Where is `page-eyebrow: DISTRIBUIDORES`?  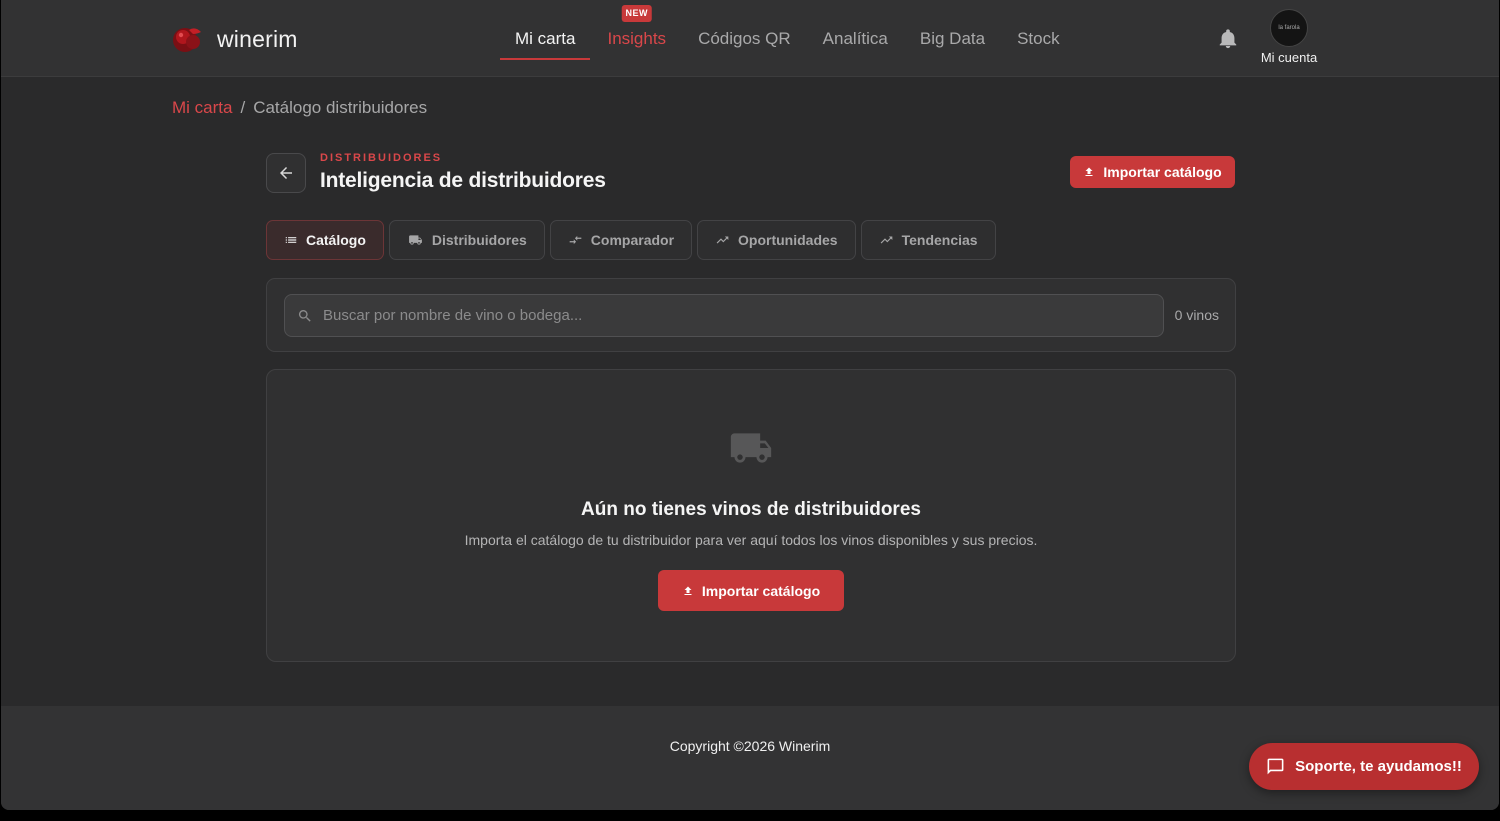 page-eyebrow: DISTRIBUIDORES is located at coordinates (381, 158).